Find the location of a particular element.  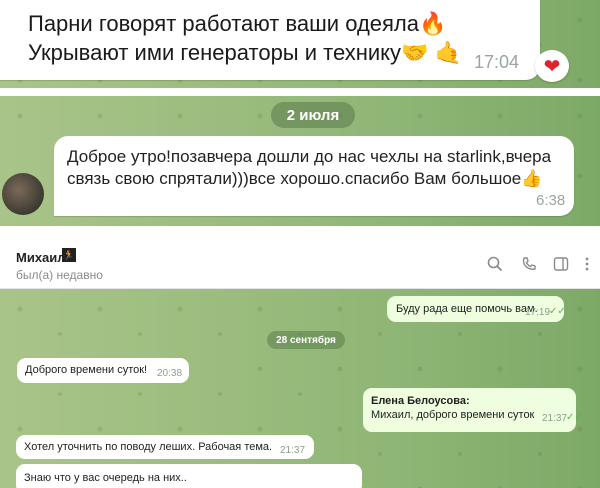

phone-icon is located at coordinates (529, 265).